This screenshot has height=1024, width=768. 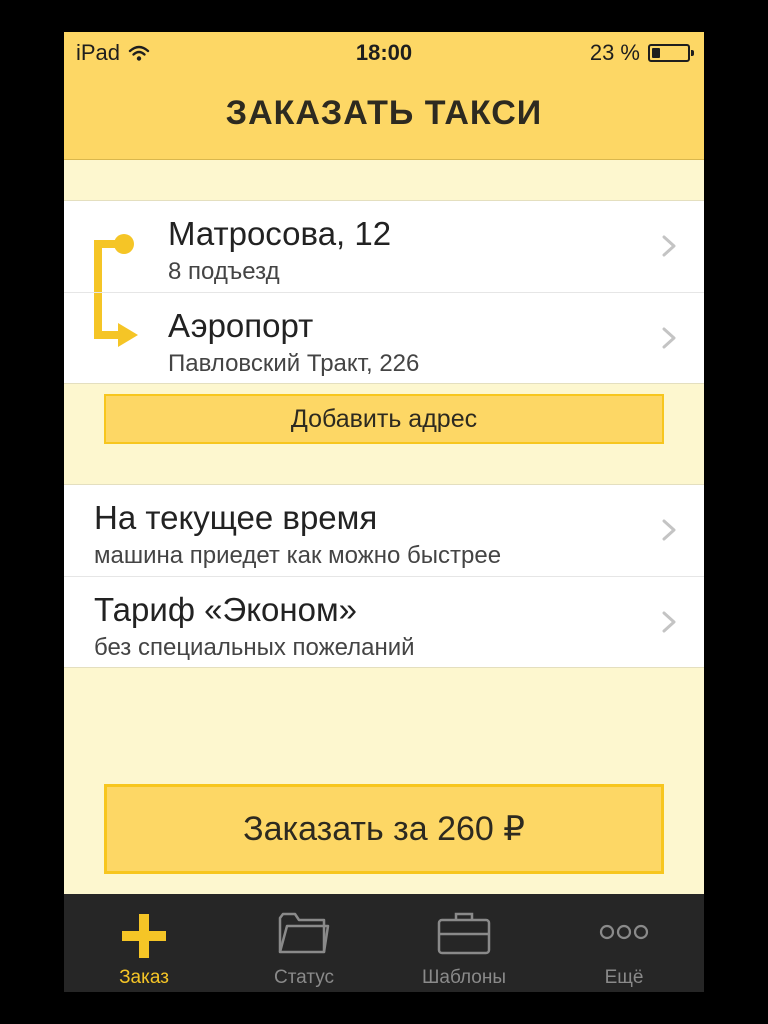 I want to click on tab-order: Заказ, so click(x=144, y=943).